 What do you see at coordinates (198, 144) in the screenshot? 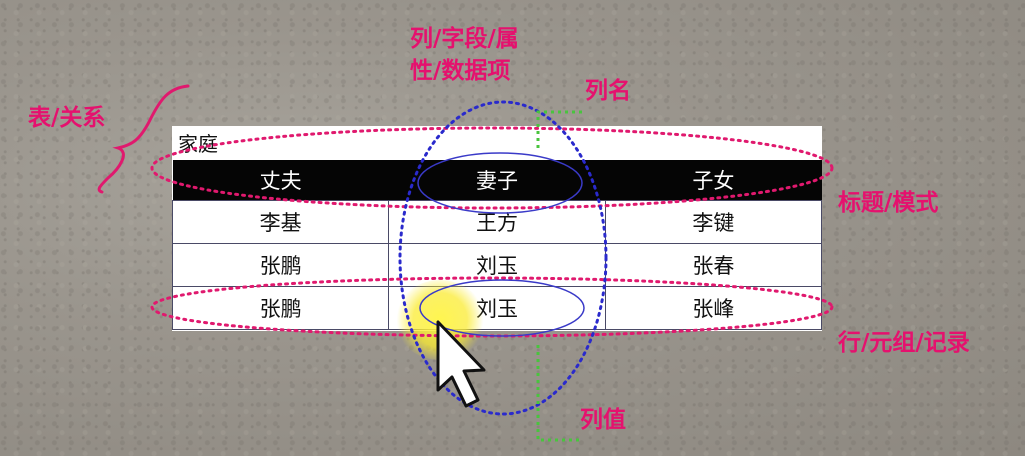
I see `table-title: 家庭` at bounding box center [198, 144].